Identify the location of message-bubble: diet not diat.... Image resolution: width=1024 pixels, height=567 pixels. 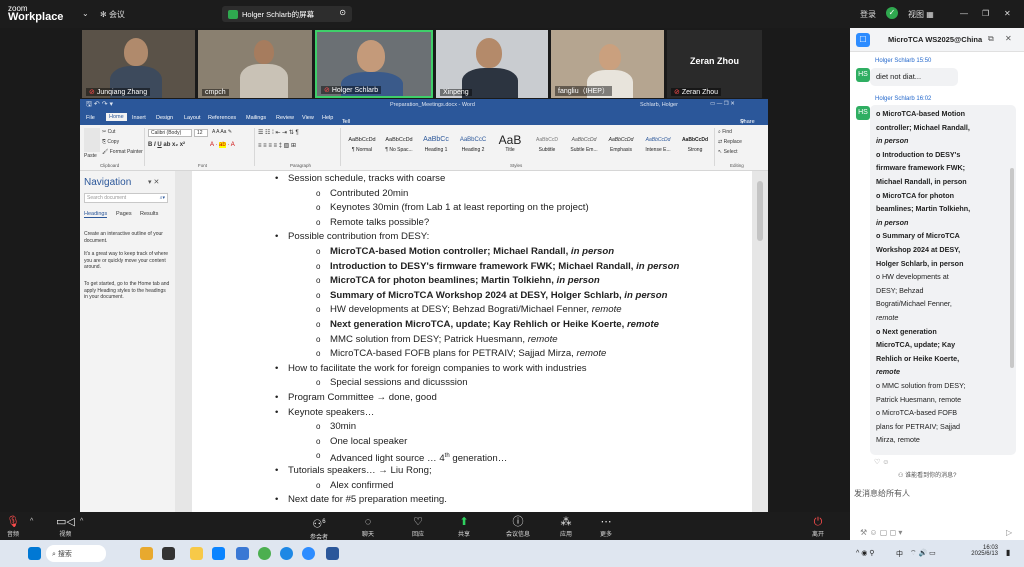
(914, 77).